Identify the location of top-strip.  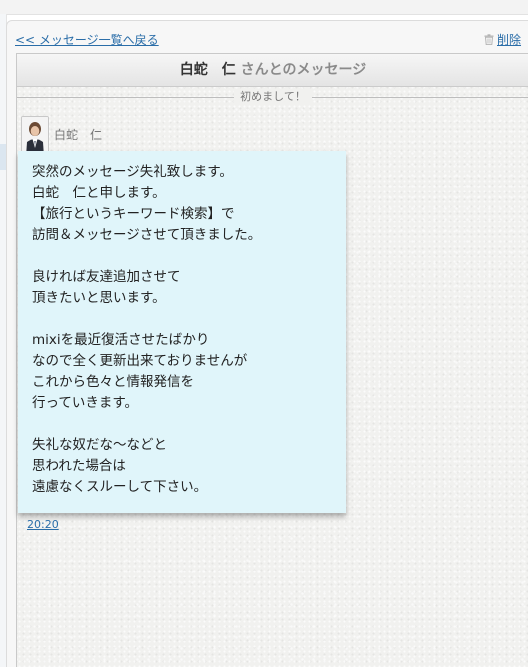
(264, 7).